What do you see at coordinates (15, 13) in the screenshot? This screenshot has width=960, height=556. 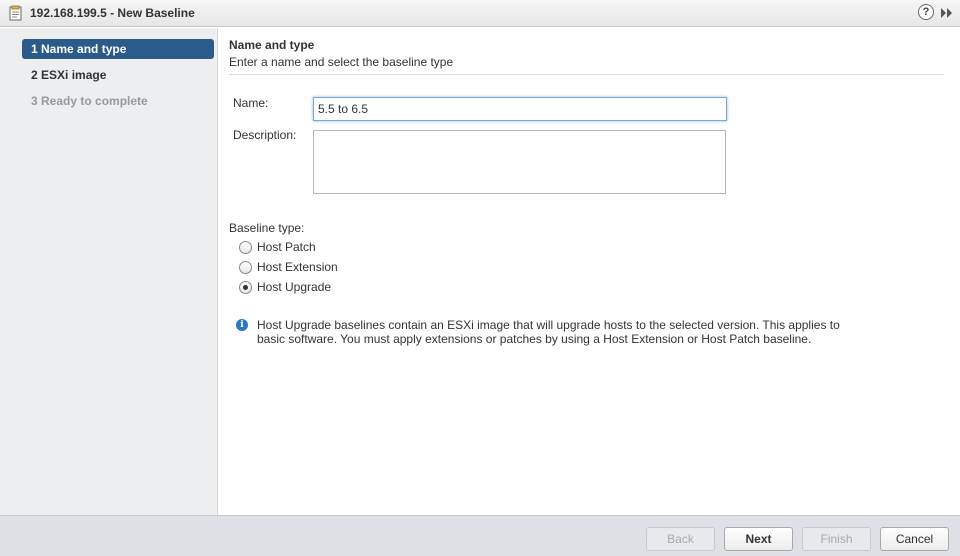 I see `baseline-document-icon` at bounding box center [15, 13].